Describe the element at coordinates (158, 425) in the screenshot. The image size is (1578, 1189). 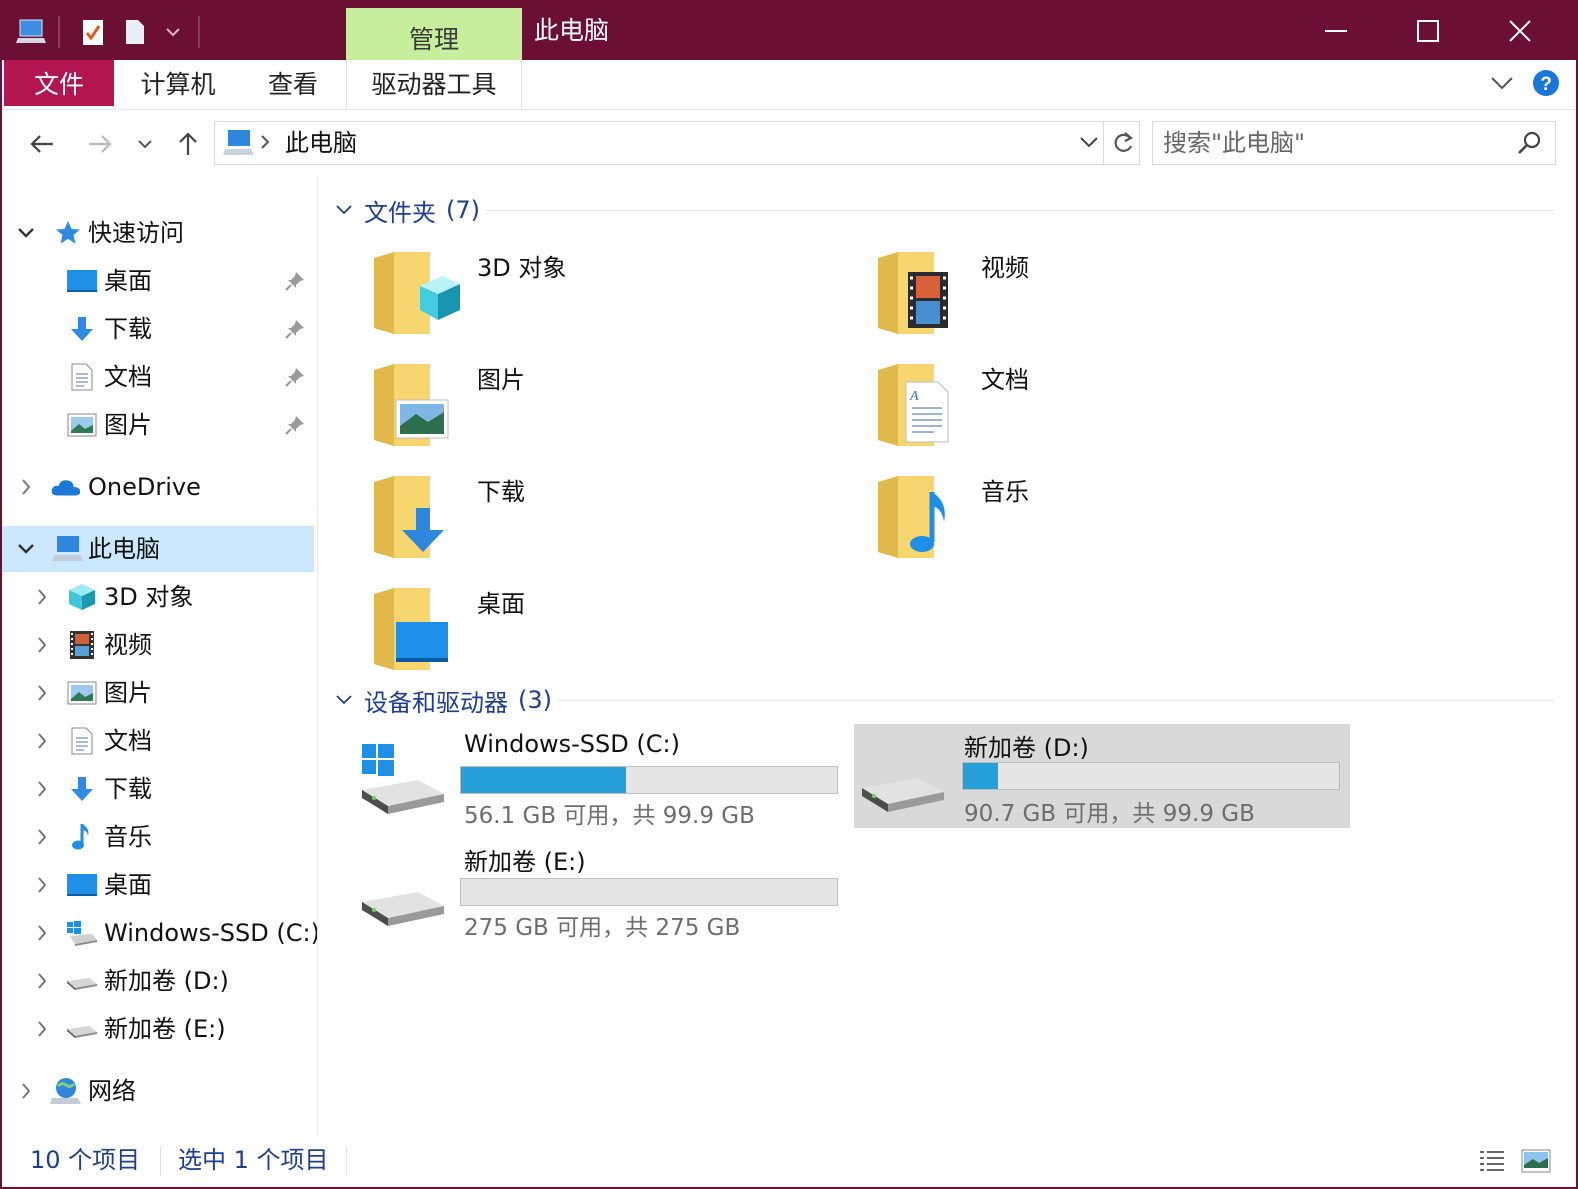
I see `nav-quick-pictures: 图片` at that location.